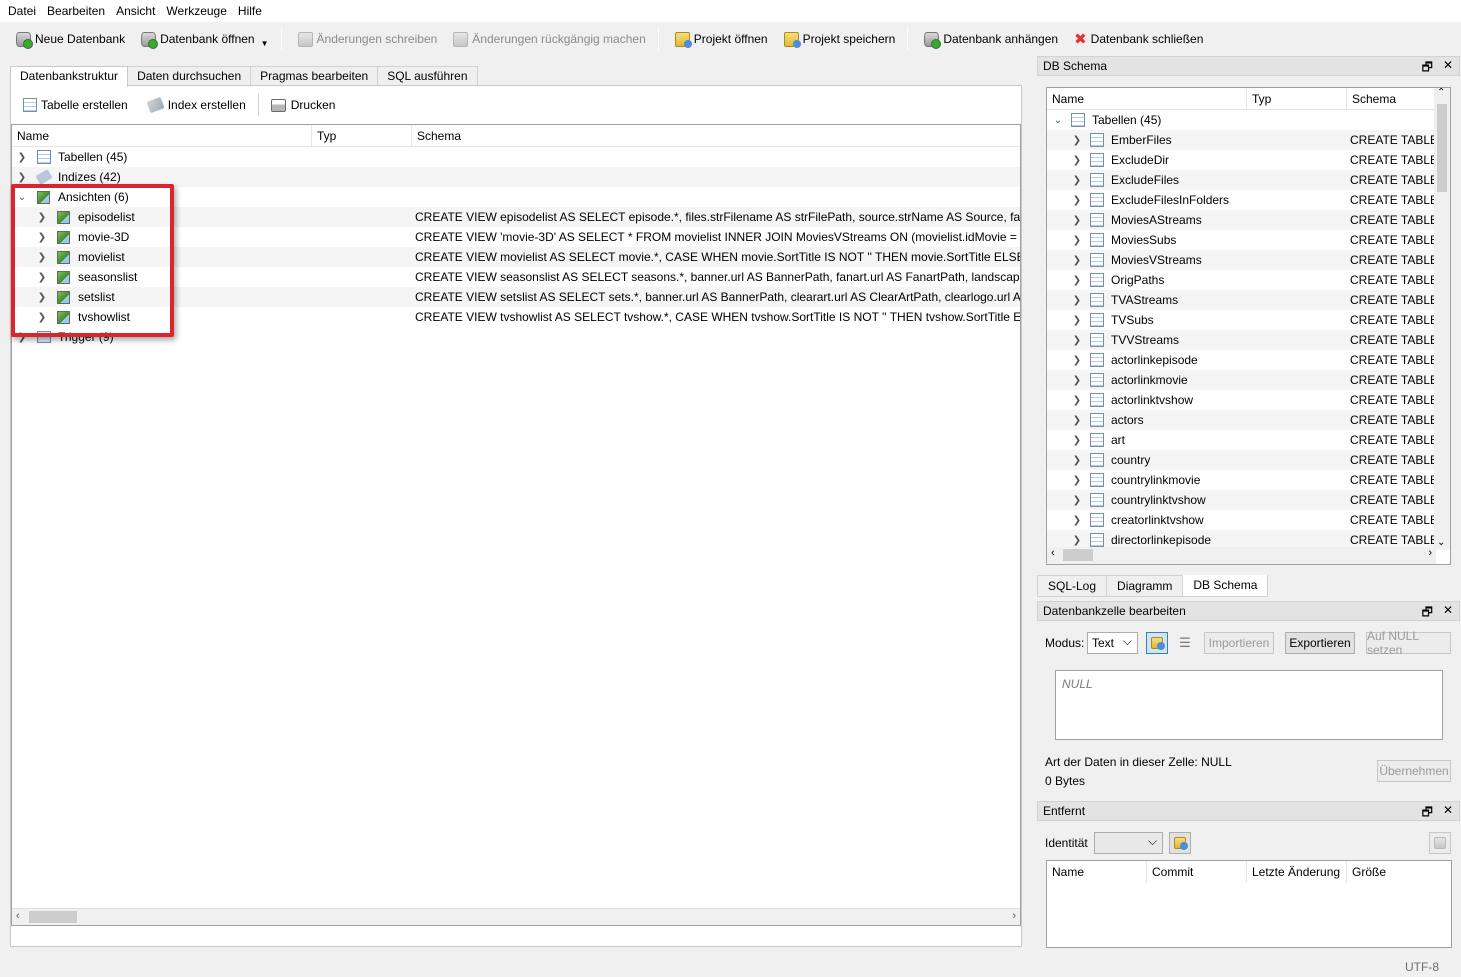 This screenshot has height=977, width=1461. What do you see at coordinates (1248, 180) in the screenshot?
I see `schema-table-row: ❯ ExcludeFiles CREATE TABLE E` at bounding box center [1248, 180].